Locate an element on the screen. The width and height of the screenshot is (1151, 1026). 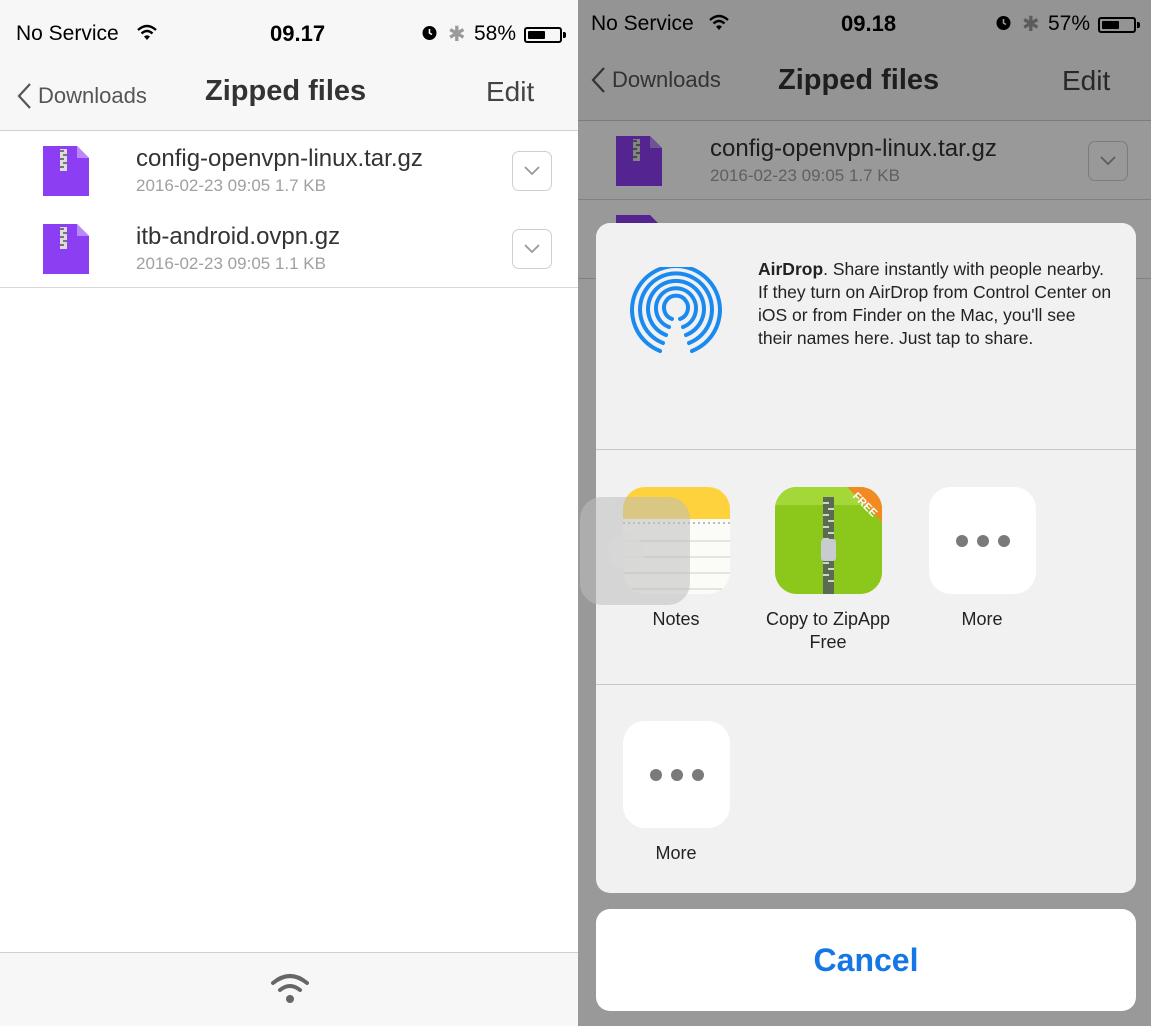
share-app-more: More is located at coordinates (982, 559).